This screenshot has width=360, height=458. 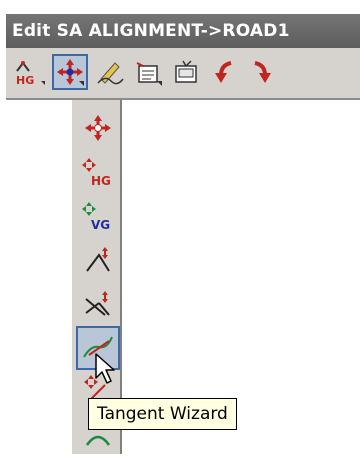 I want to click on undo-button, so click(x=224, y=72).